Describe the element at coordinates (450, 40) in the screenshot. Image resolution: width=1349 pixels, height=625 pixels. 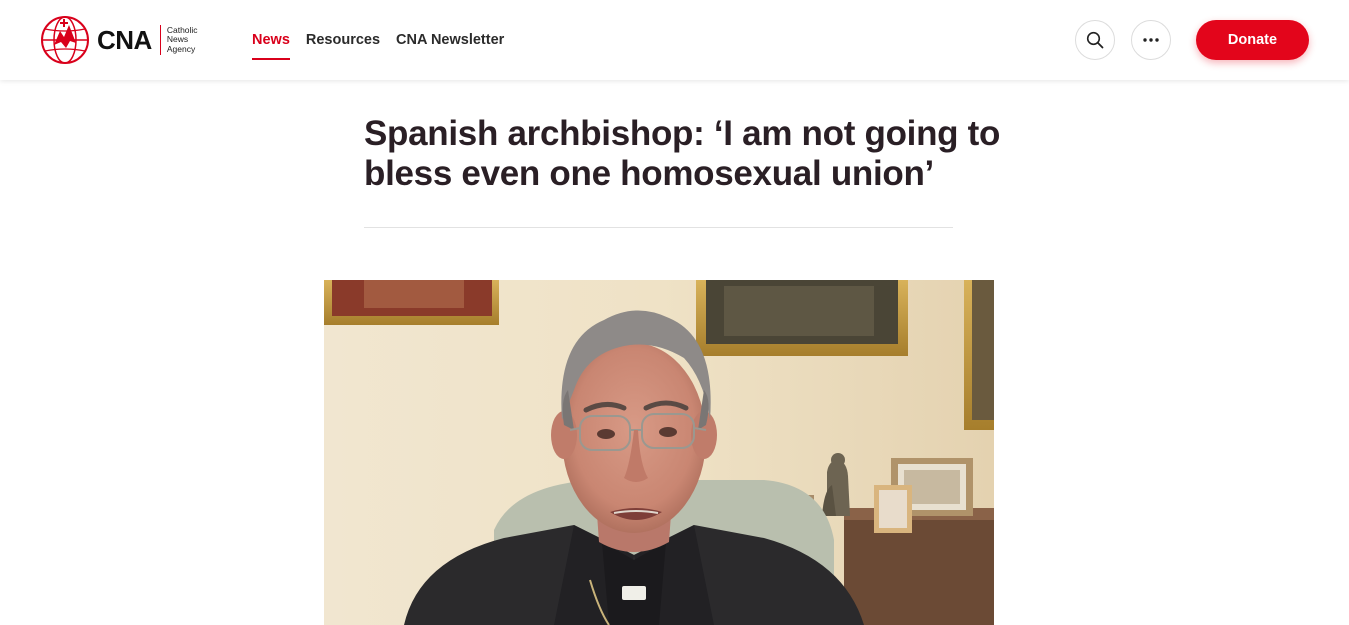
I see `nav-item-cna-newsletter: CNA Newsletter` at that location.